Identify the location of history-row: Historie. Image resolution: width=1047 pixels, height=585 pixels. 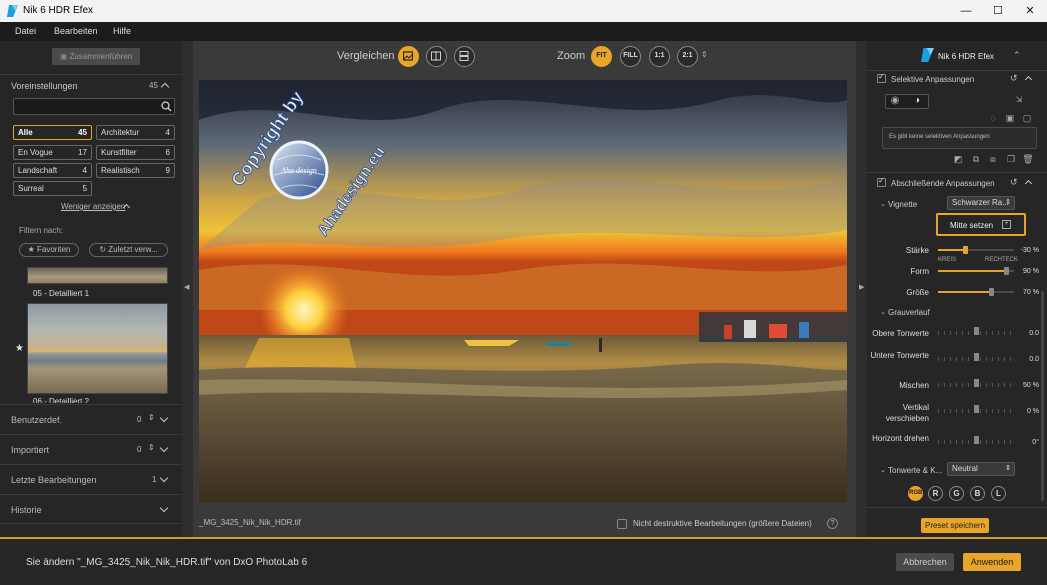
(91, 509).